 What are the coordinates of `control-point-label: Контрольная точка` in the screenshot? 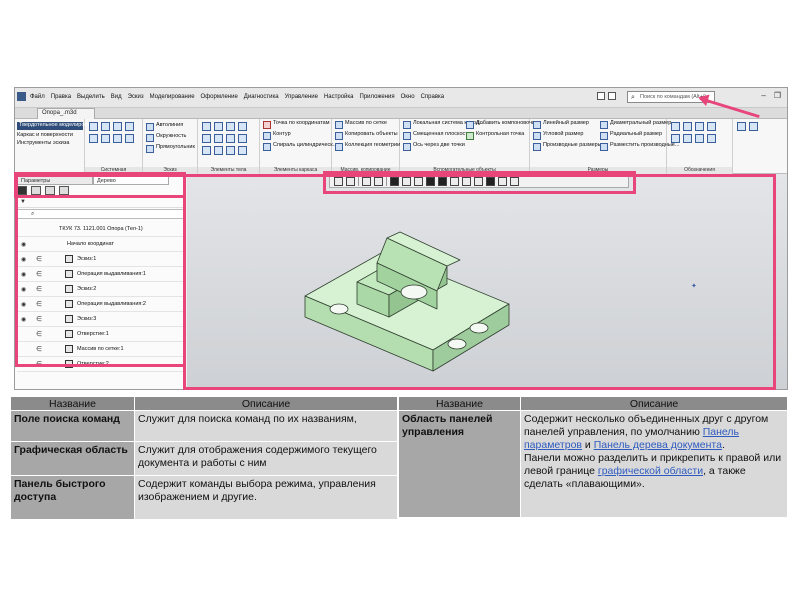 It's located at (500, 134).